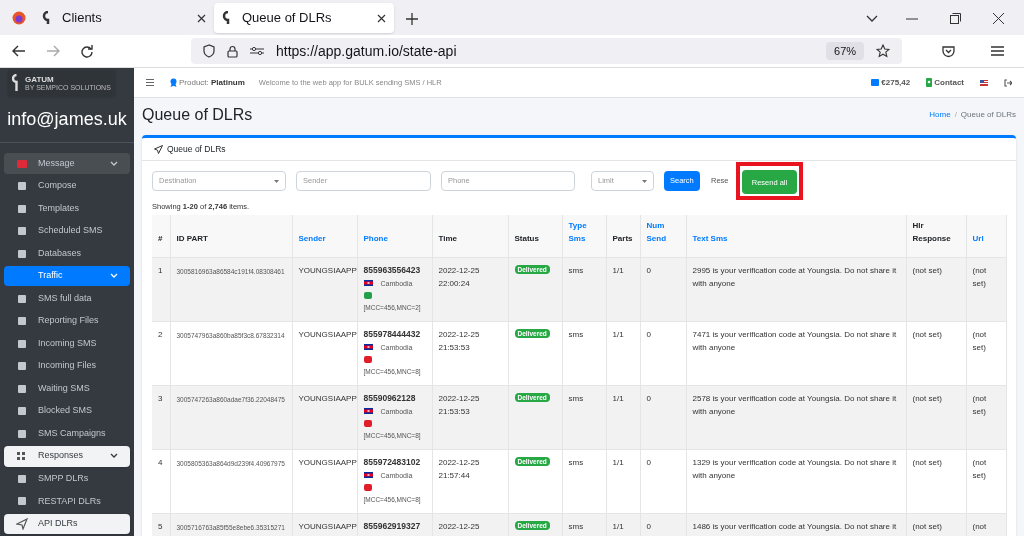 This screenshot has height=536, width=1024. What do you see at coordinates (161, 236) in the screenshot?
I see `column-header: #` at bounding box center [161, 236].